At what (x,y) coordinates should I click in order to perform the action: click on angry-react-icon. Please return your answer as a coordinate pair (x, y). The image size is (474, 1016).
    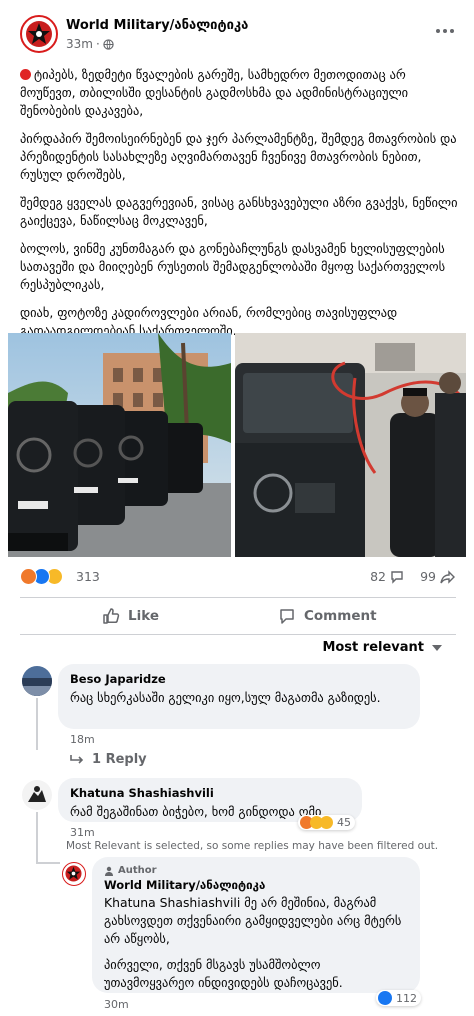
    Looking at the image, I should click on (28, 576).